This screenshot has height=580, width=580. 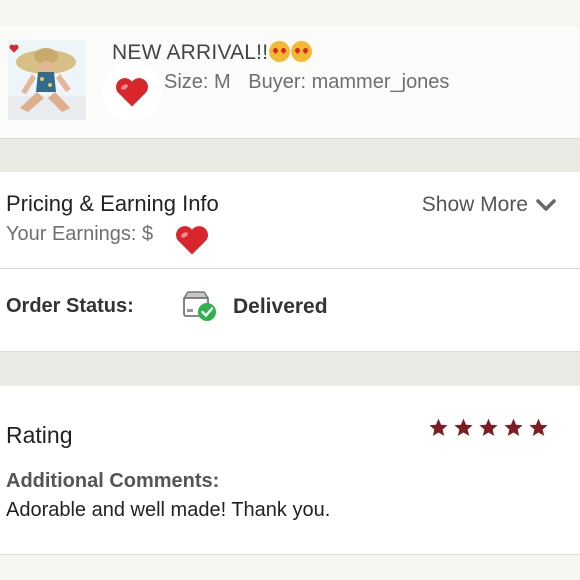 I want to click on comments-label: Additional Comments:, so click(x=113, y=481).